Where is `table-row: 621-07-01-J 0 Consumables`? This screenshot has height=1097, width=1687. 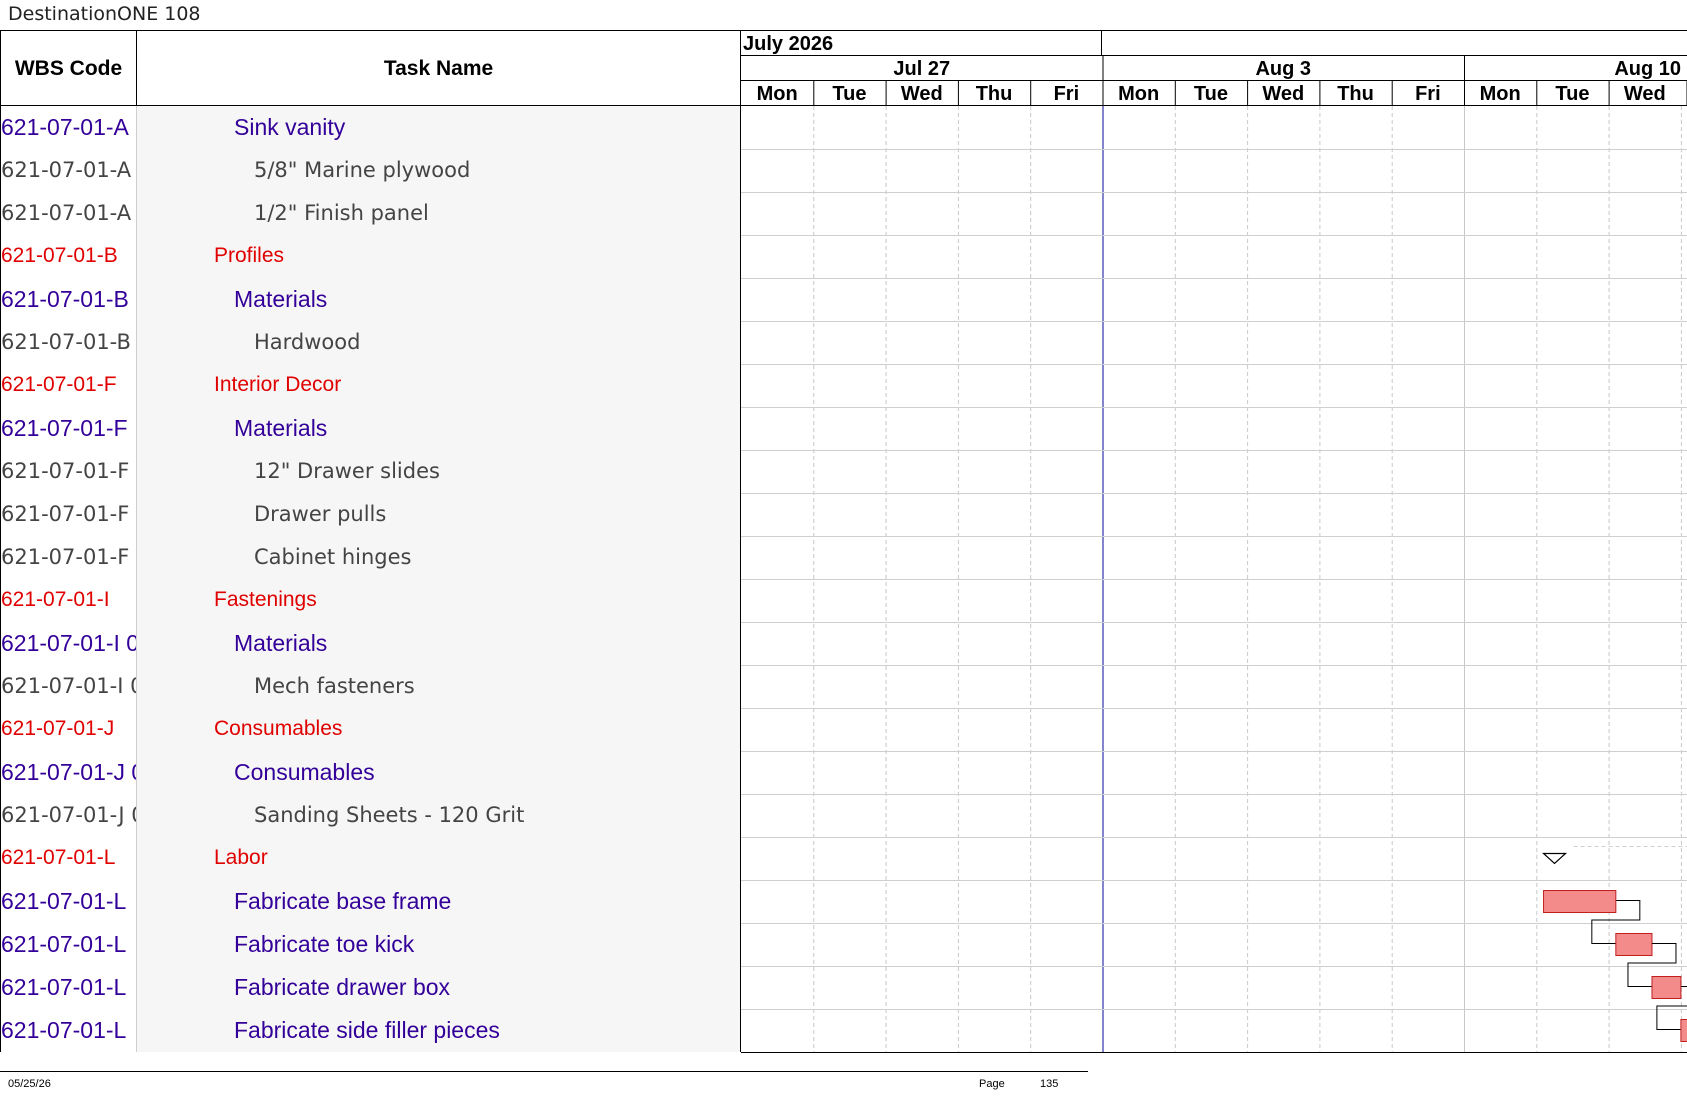 table-row: 621-07-01-J 0 Consumables is located at coordinates (370, 772).